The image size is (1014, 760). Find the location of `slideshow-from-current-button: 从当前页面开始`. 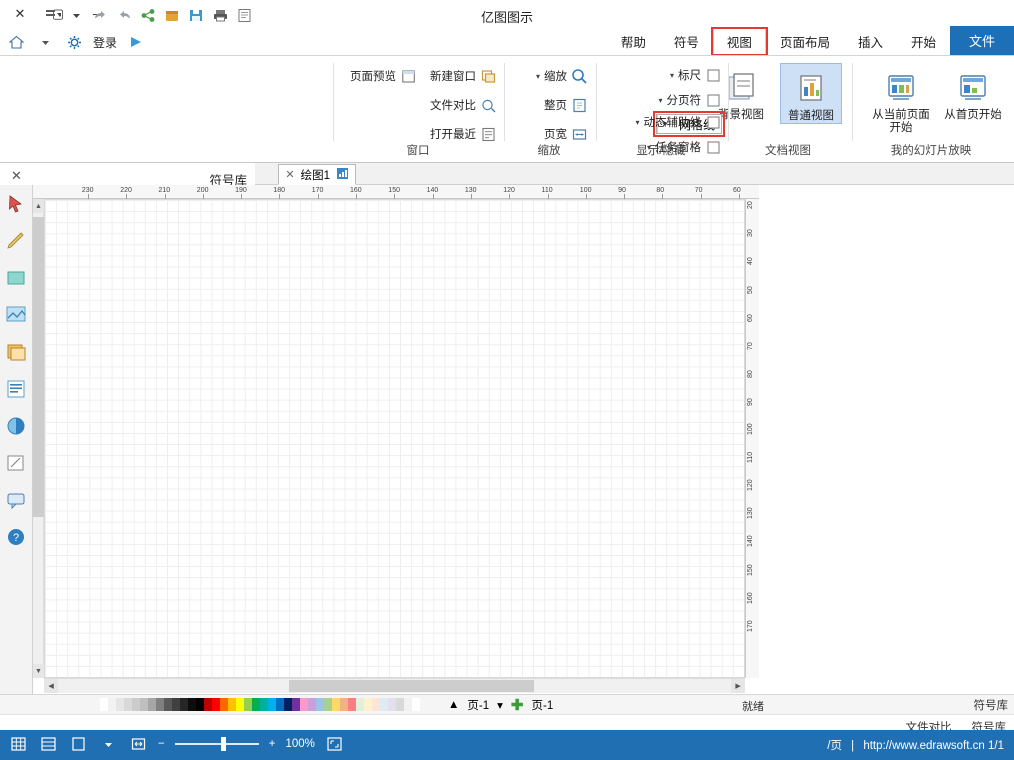

slideshow-from-current-button: 从当前页面开始 is located at coordinates (901, 99).